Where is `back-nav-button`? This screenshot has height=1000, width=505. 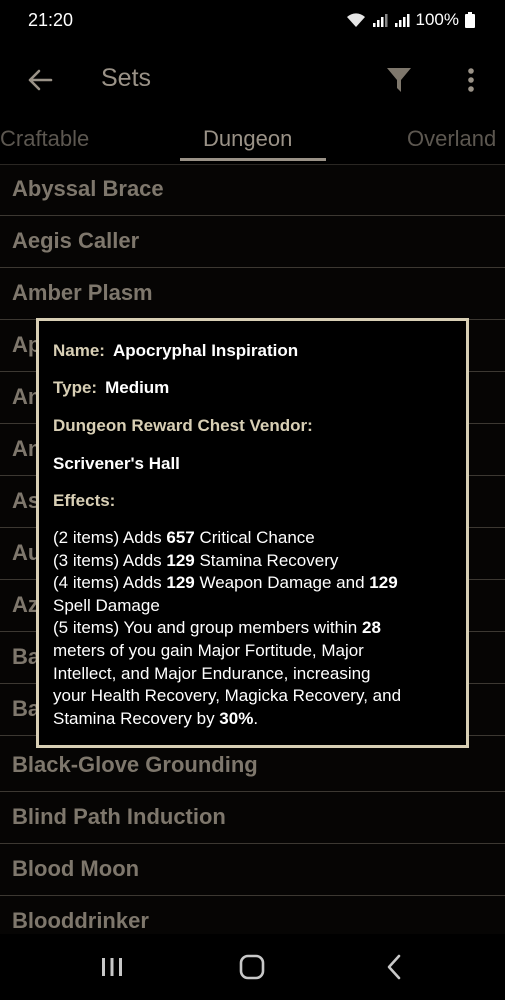
back-nav-button is located at coordinates (394, 967).